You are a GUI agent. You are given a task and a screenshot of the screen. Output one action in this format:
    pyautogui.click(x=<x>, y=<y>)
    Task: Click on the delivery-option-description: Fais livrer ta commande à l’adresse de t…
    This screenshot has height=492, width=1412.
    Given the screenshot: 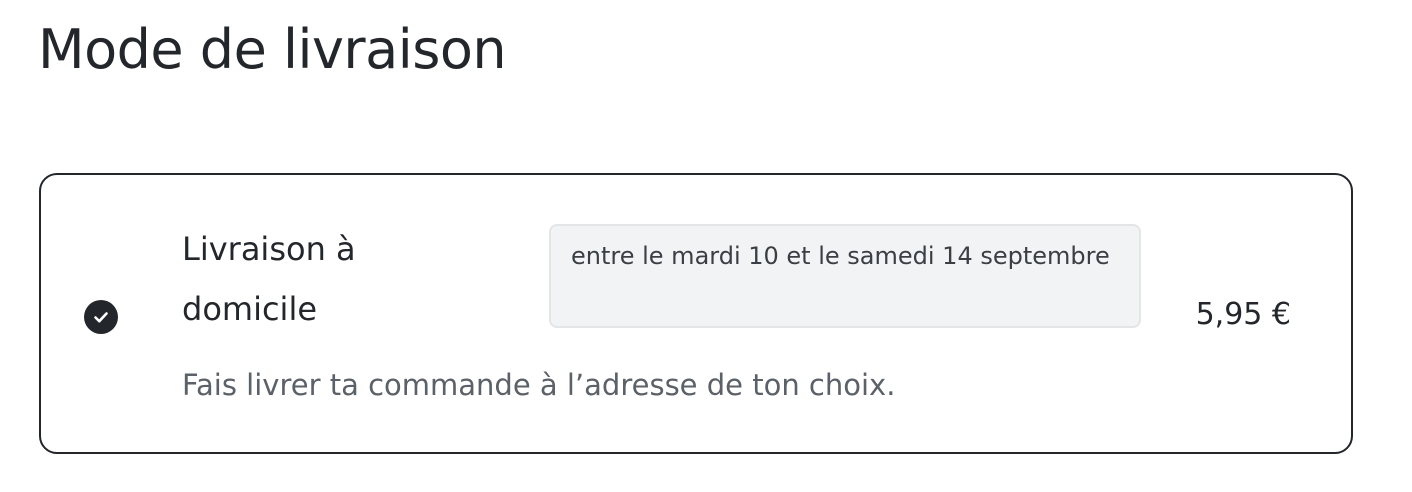 What is the action you would take?
    pyautogui.click(x=539, y=385)
    